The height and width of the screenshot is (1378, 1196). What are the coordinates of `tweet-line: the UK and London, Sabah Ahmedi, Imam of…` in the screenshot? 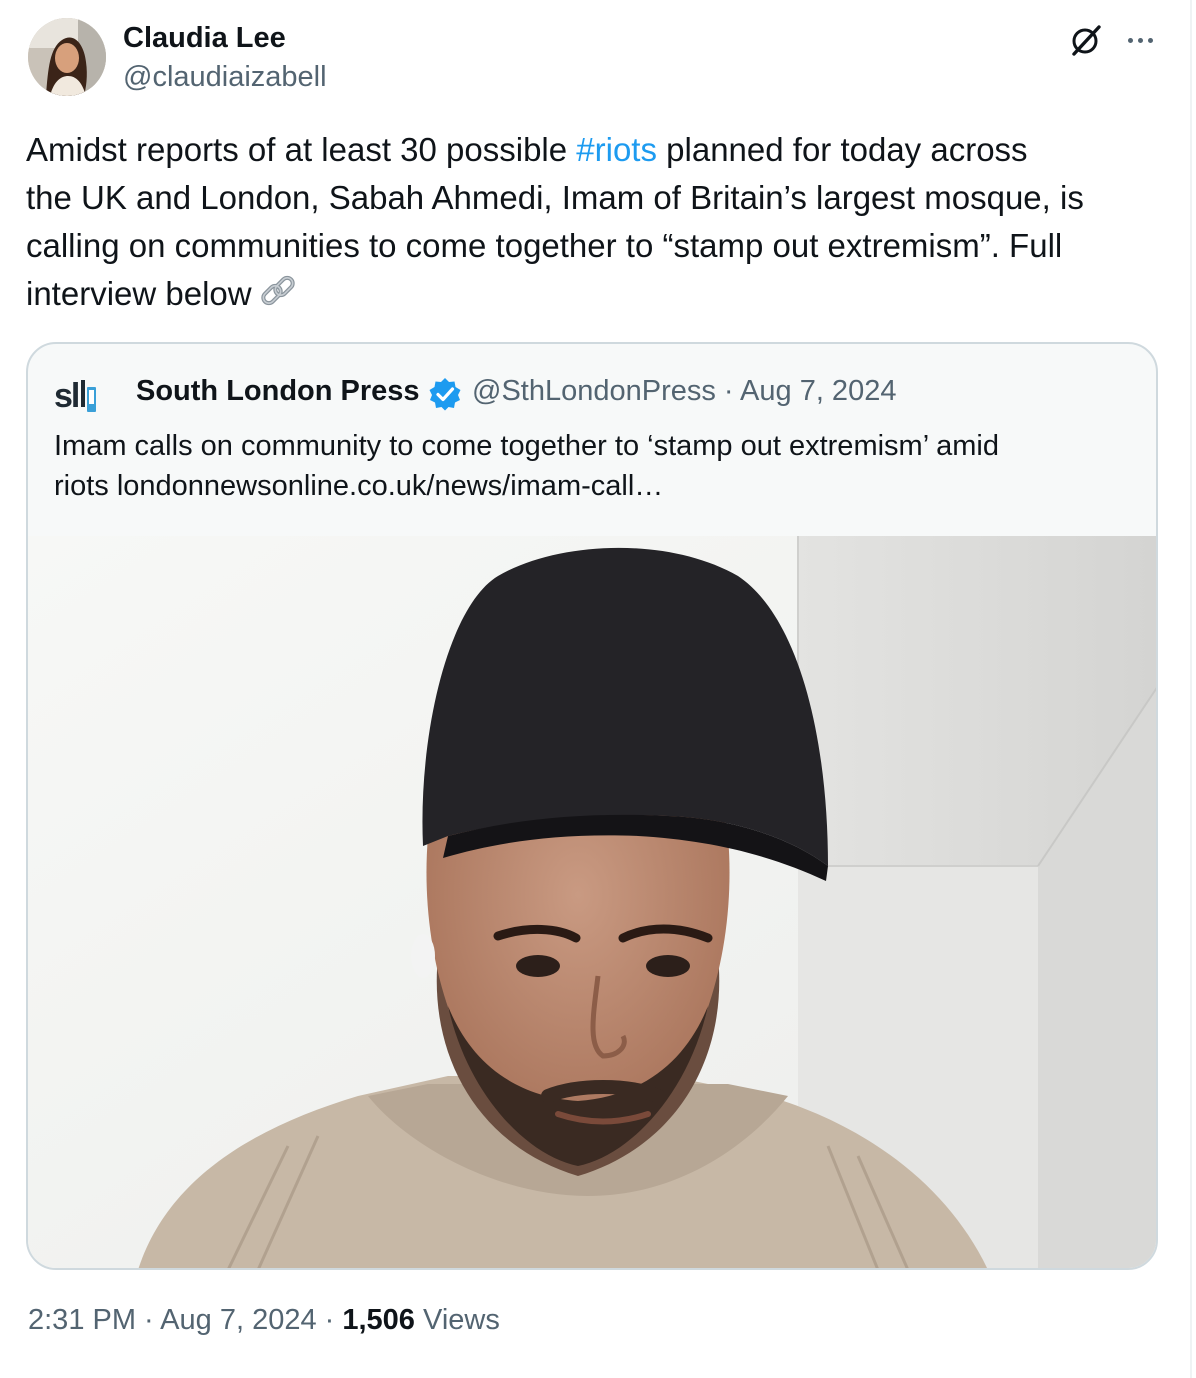 It's located at (555, 197).